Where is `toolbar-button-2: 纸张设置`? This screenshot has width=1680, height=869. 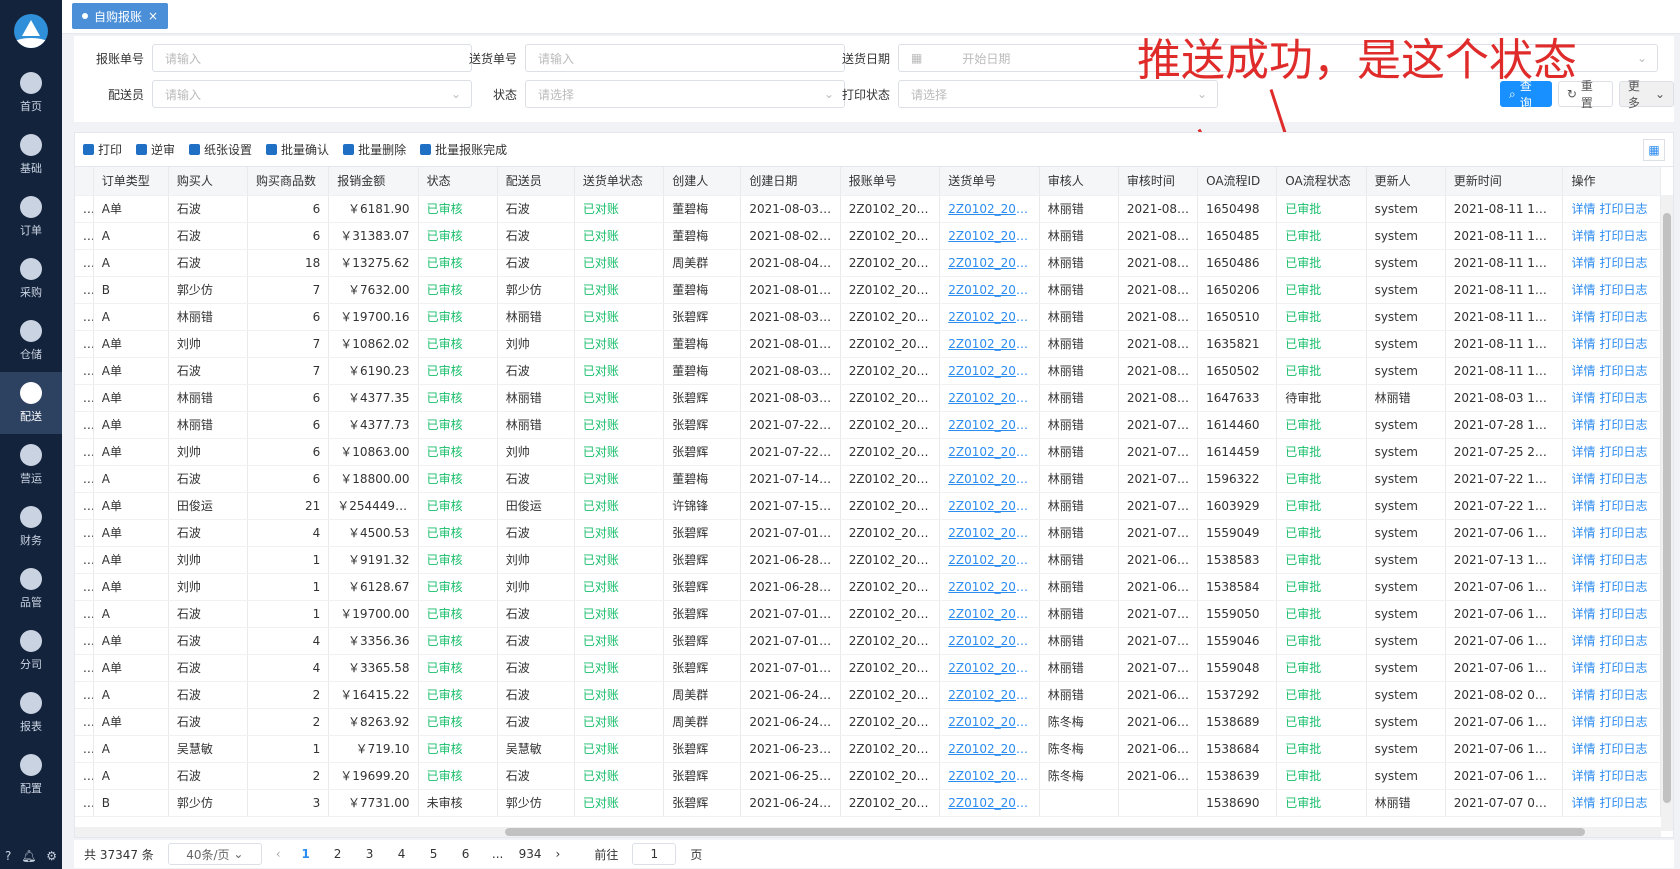 toolbar-button-2: 纸张设置 is located at coordinates (220, 149).